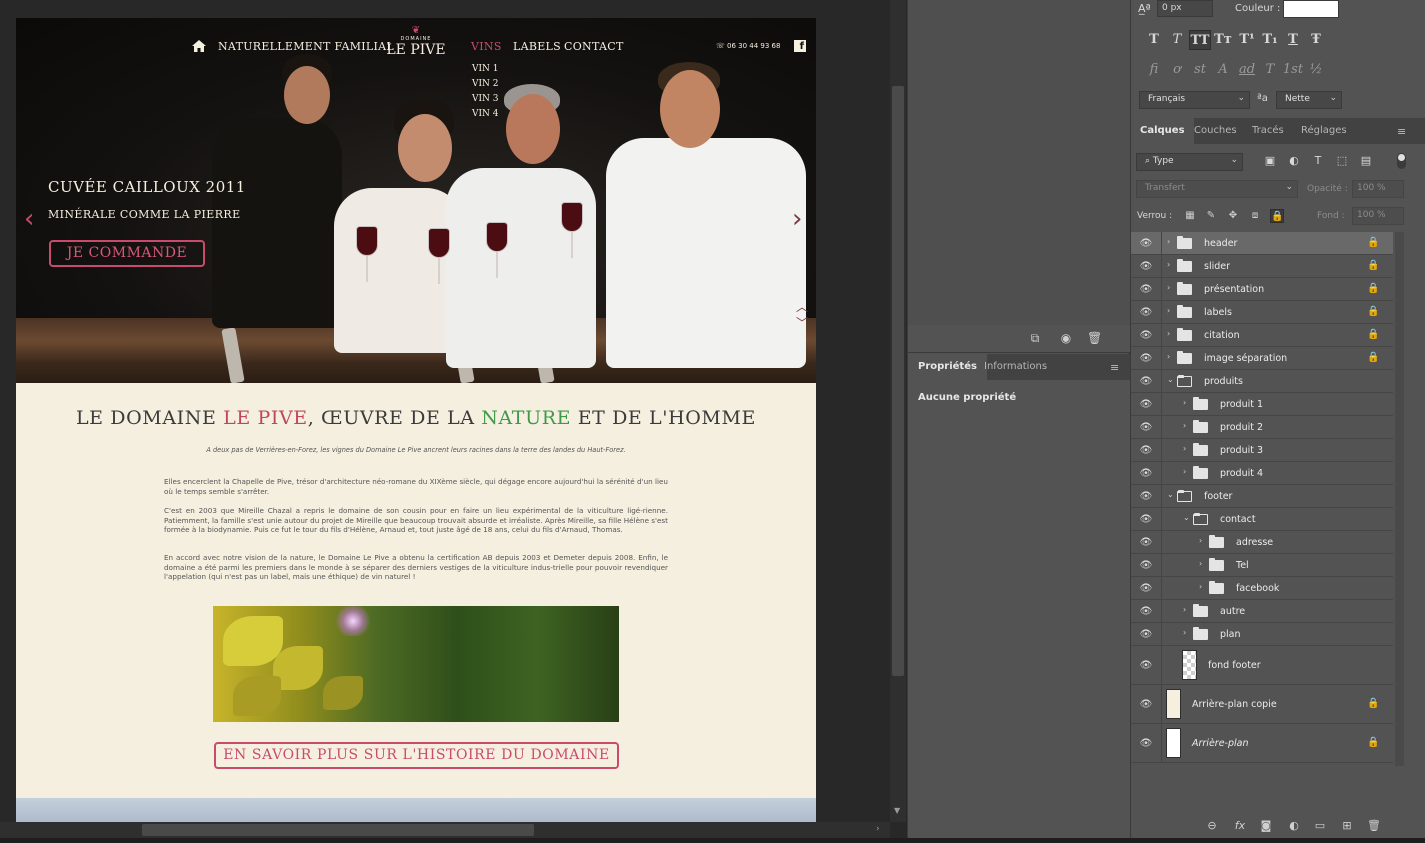 This screenshot has height=843, width=1425. Describe the element at coordinates (1035, 338) in the screenshot. I see `new-document-from-state-icon: ⧉` at that location.